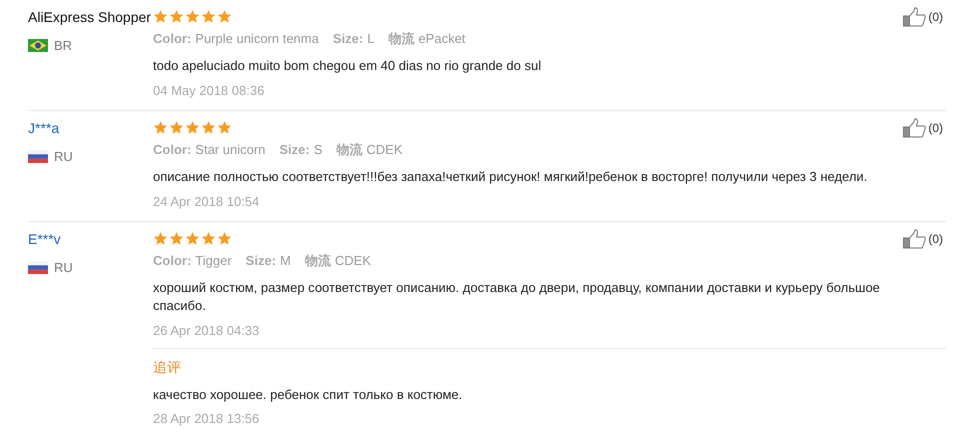 The width and height of the screenshot is (976, 437). What do you see at coordinates (90, 17) in the screenshot?
I see `reviewer-name: AliExpress Shopper` at bounding box center [90, 17].